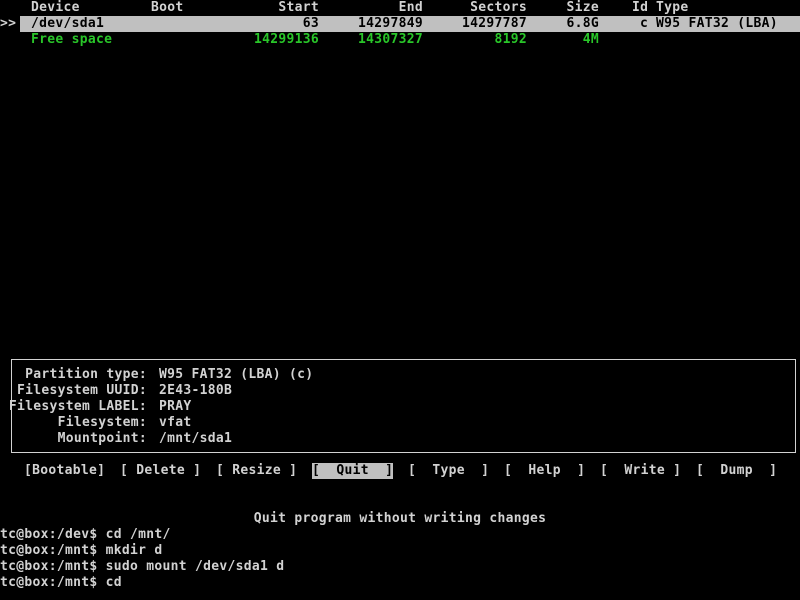  Describe the element at coordinates (494, 23) in the screenshot. I see `cell-sectors: 14297787` at that location.